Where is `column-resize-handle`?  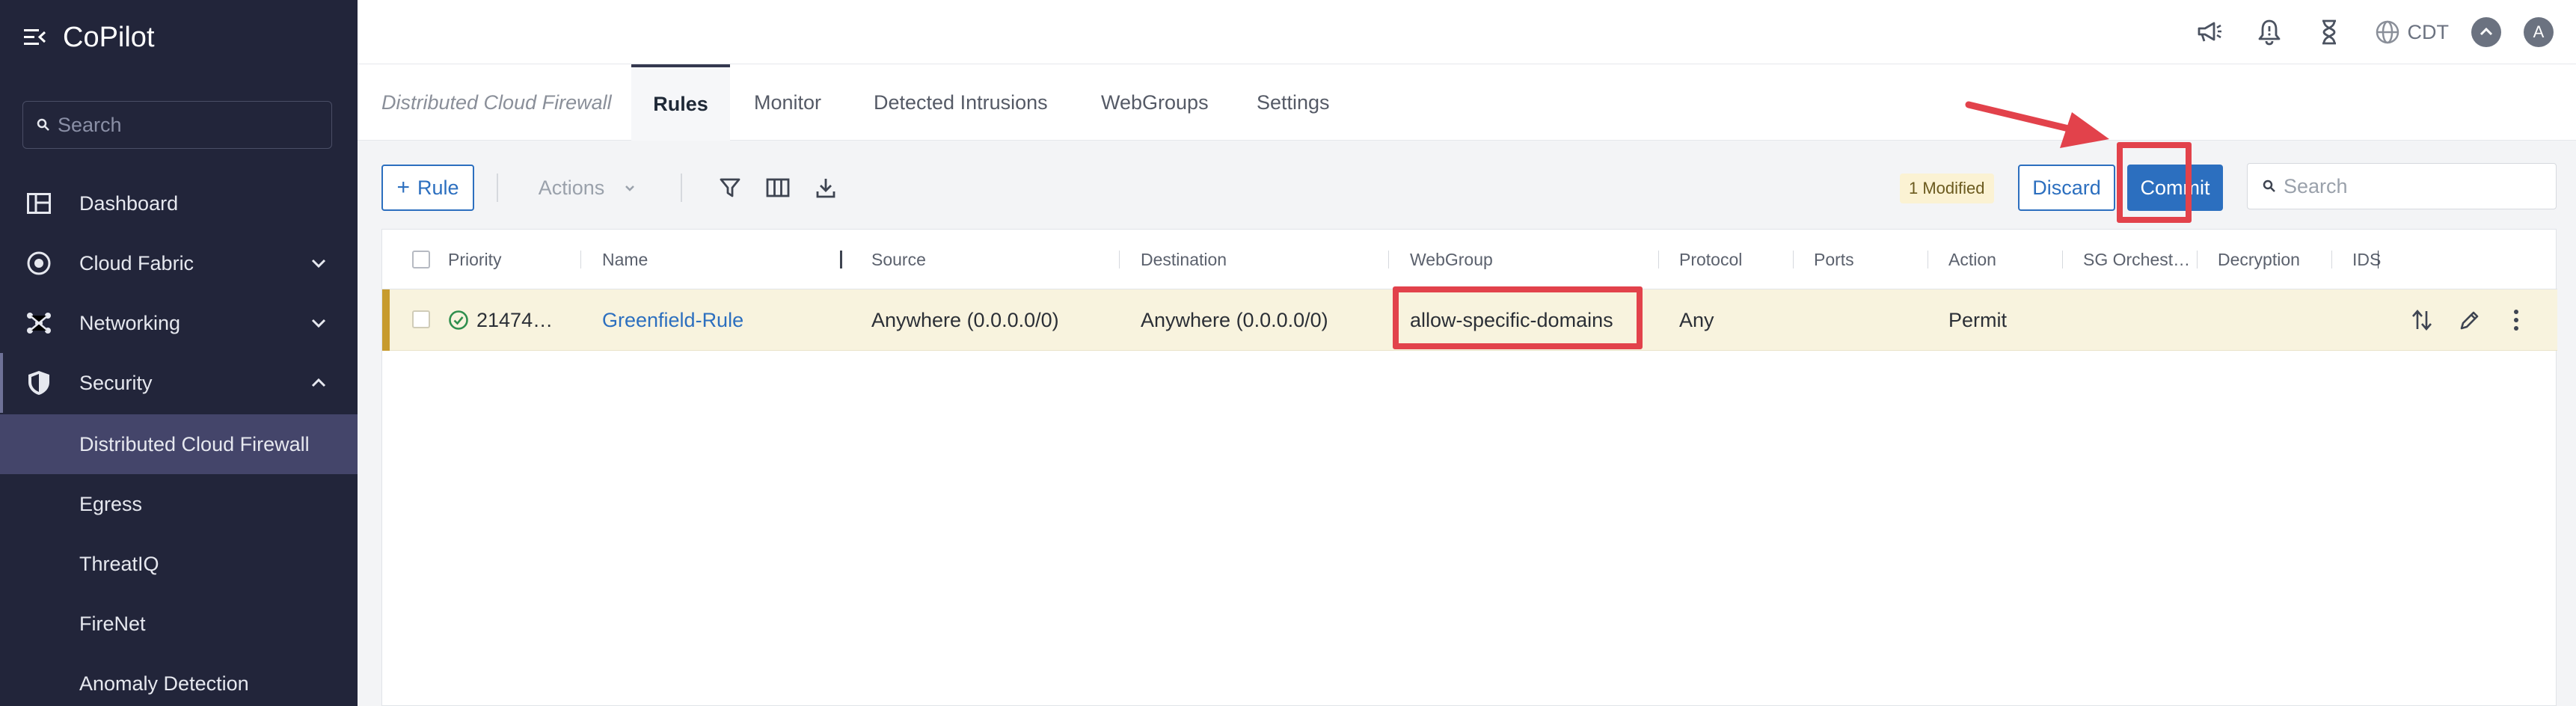
column-resize-handle is located at coordinates (841, 259).